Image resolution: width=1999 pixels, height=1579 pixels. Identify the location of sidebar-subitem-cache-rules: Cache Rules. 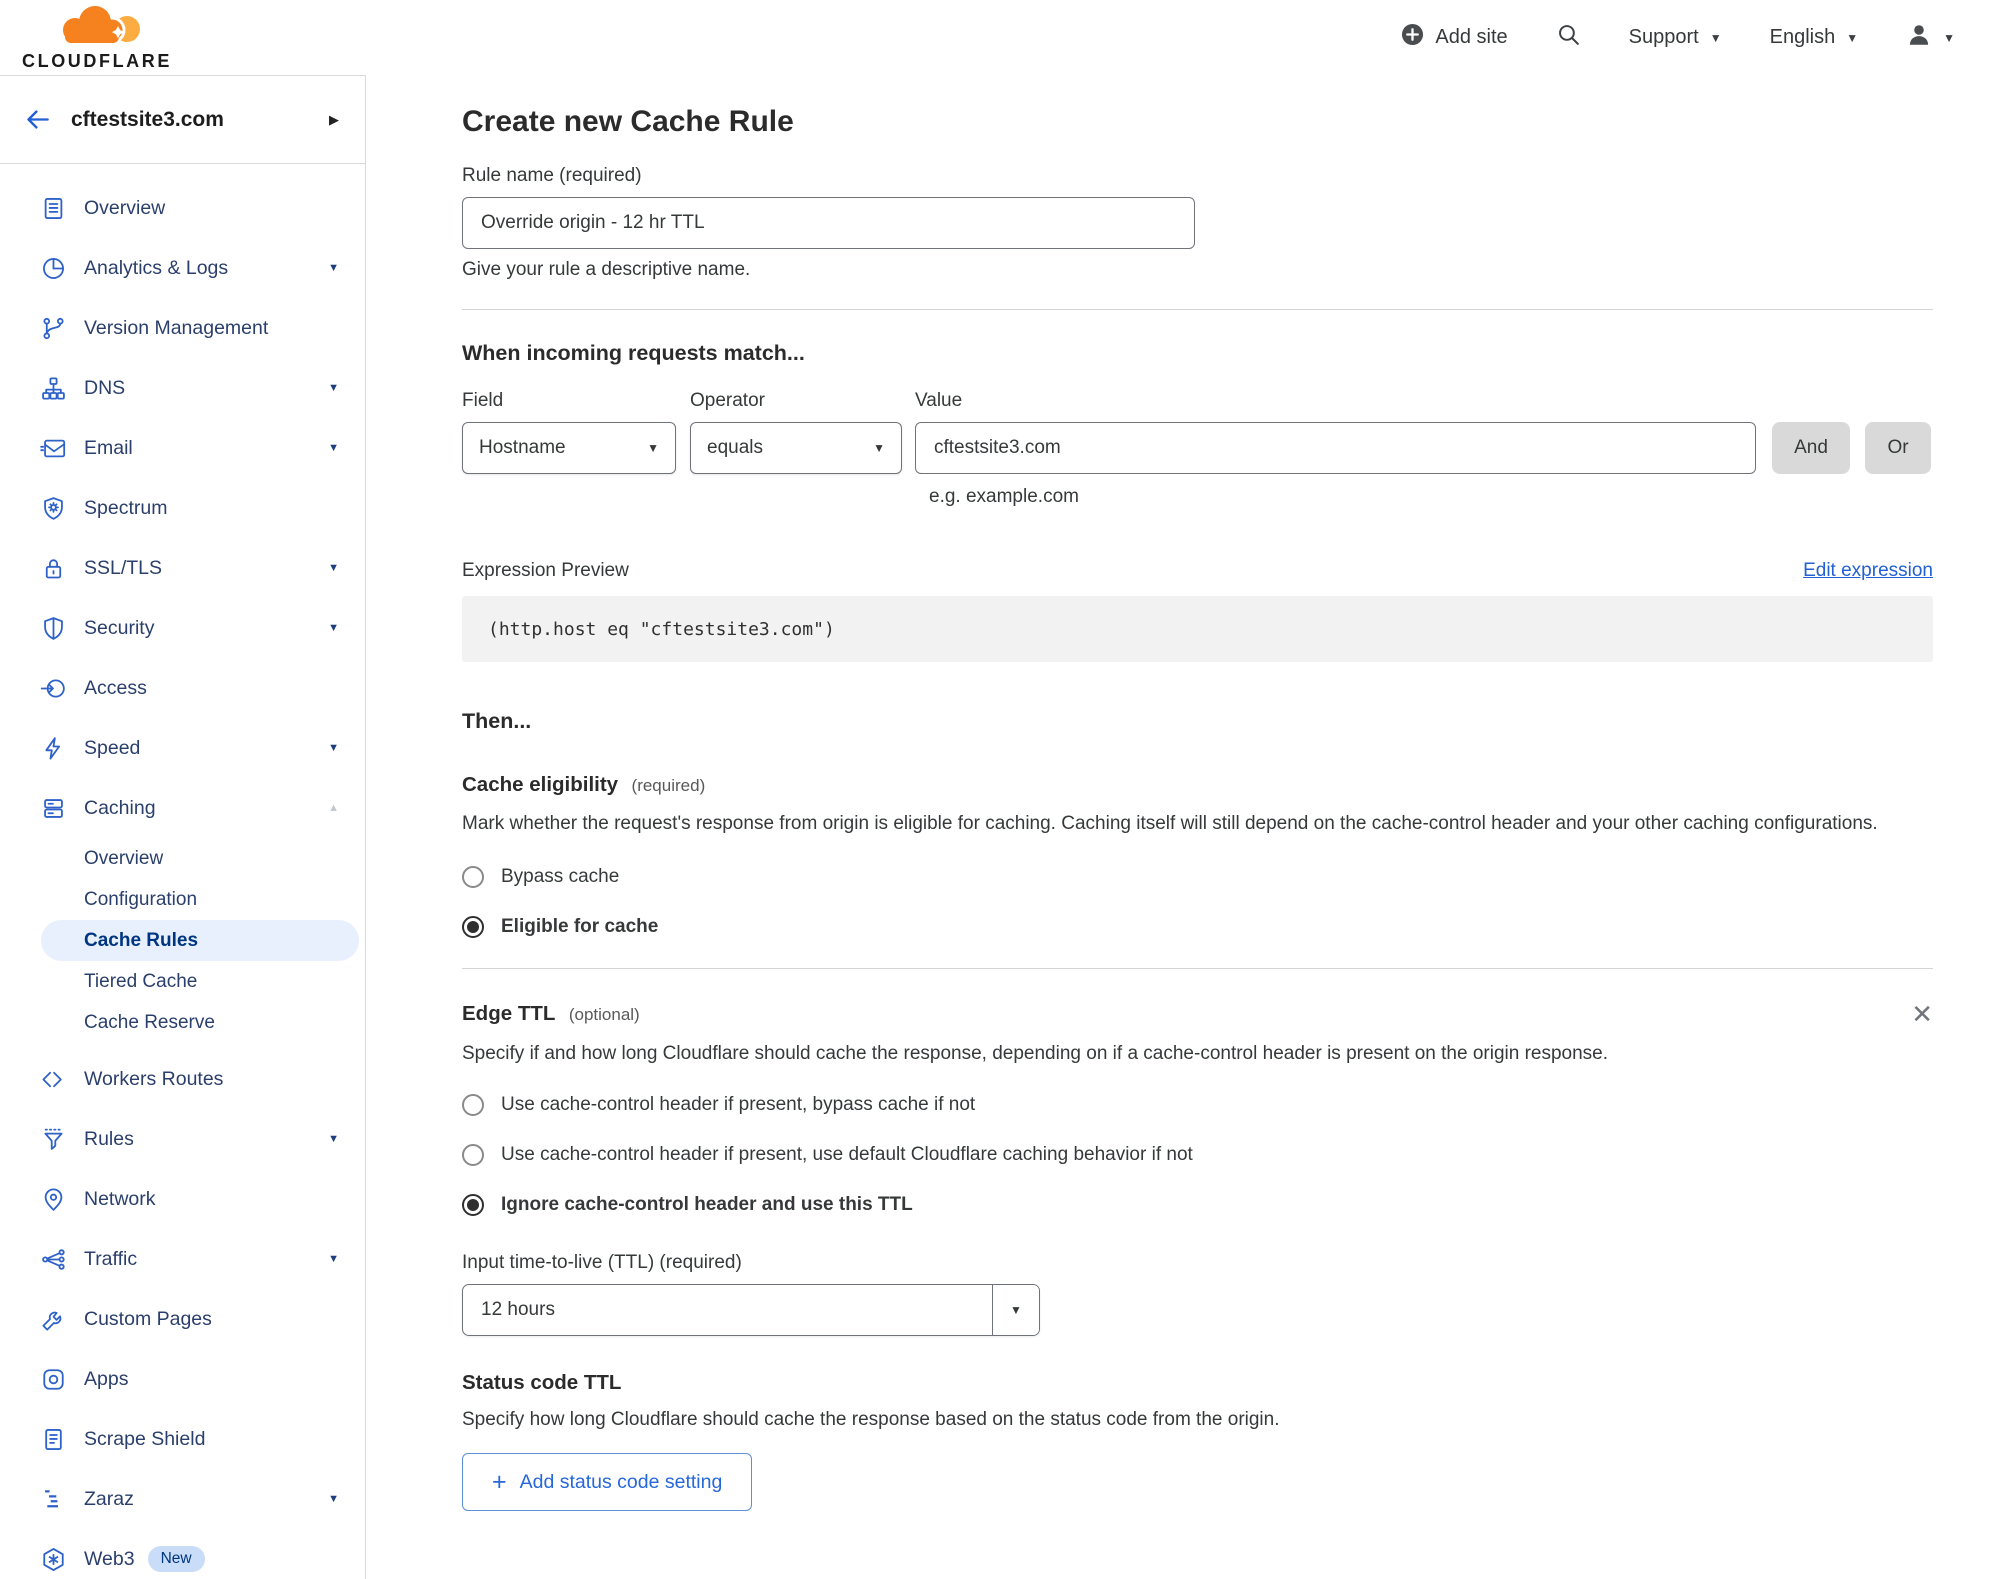
(182, 940).